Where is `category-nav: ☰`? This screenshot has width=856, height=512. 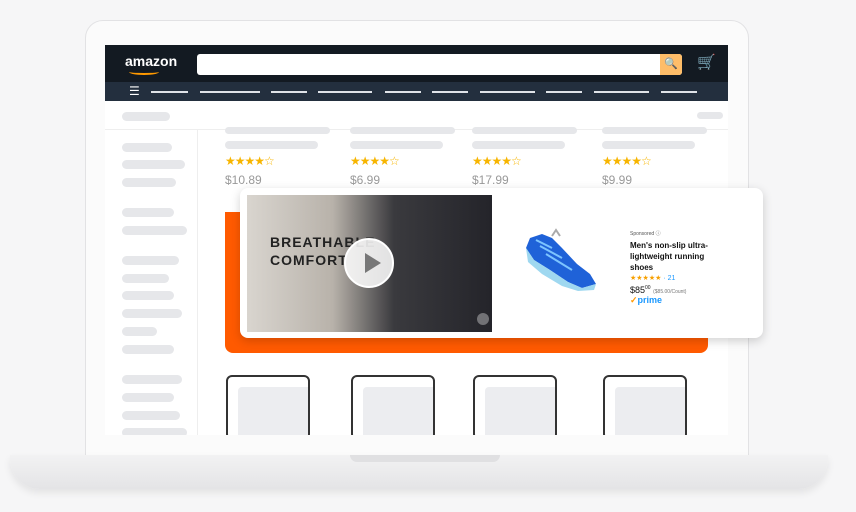 category-nav: ☰ is located at coordinates (416, 91).